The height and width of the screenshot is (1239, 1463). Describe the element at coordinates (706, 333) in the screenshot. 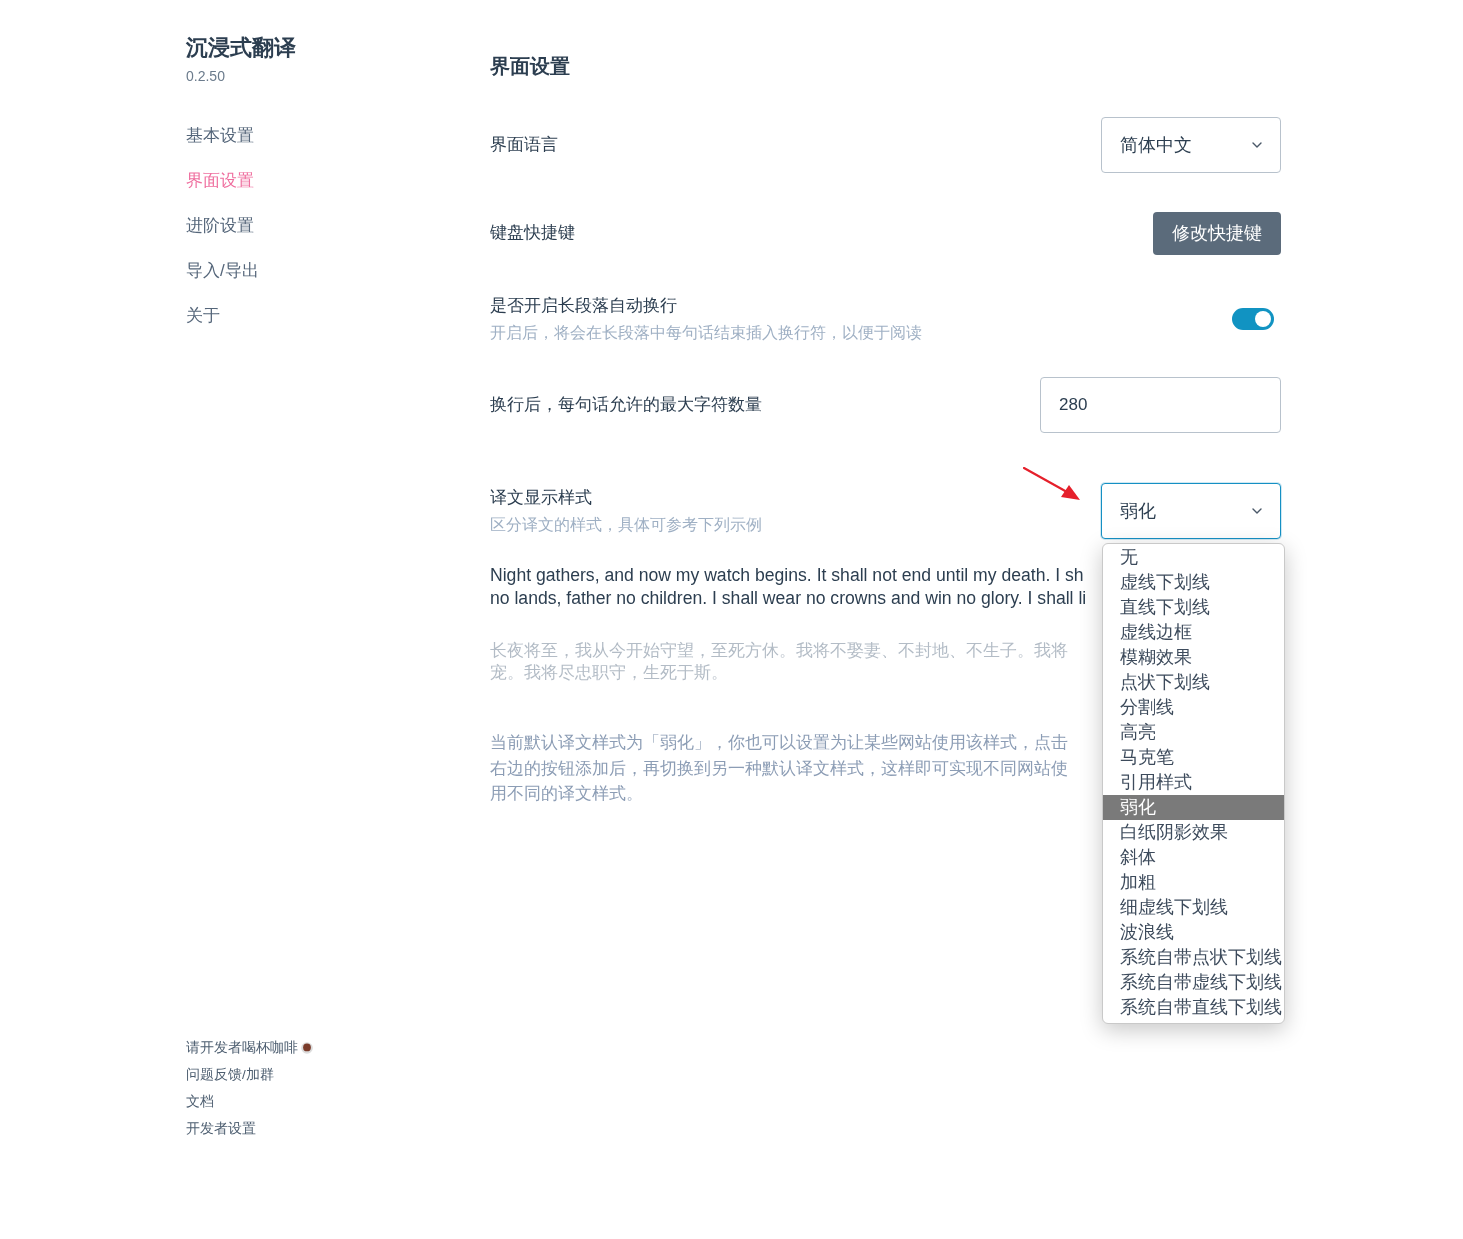

I see `setting-description: 开启后，将会在长段落中每句话结束插入换行符，以便于阅读` at that location.